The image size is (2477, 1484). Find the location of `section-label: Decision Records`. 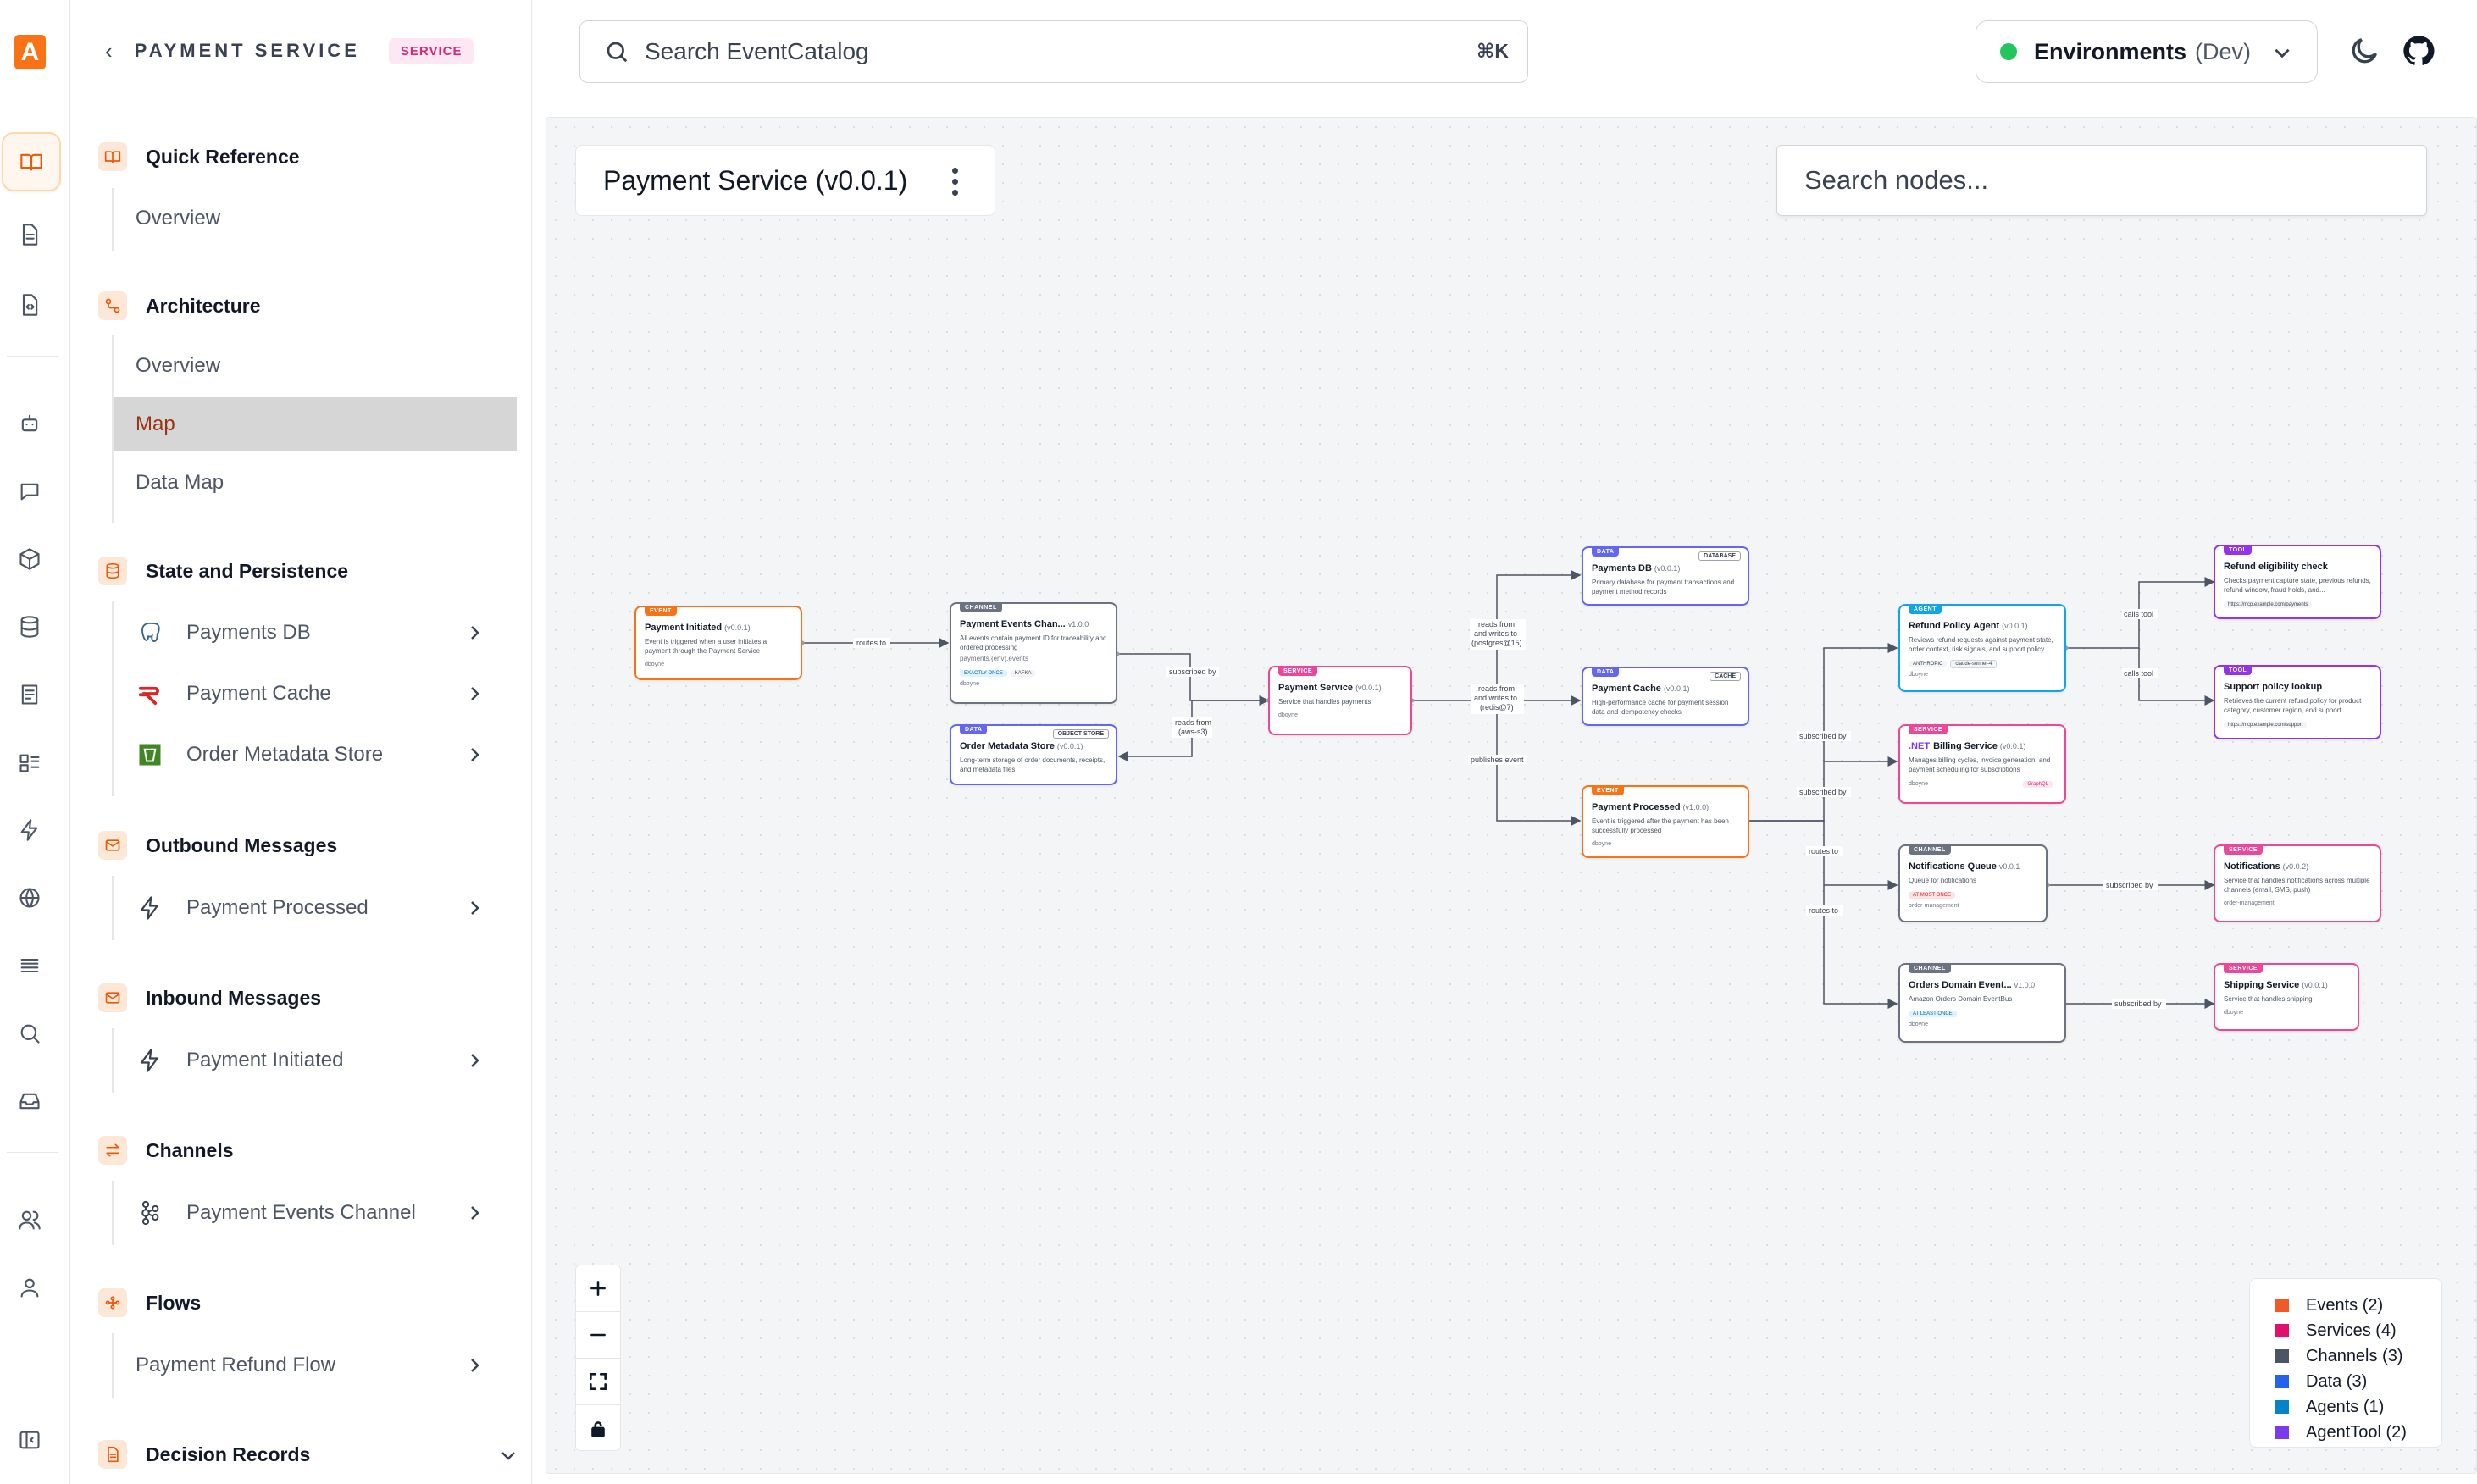

section-label: Decision Records is located at coordinates (228, 1453).